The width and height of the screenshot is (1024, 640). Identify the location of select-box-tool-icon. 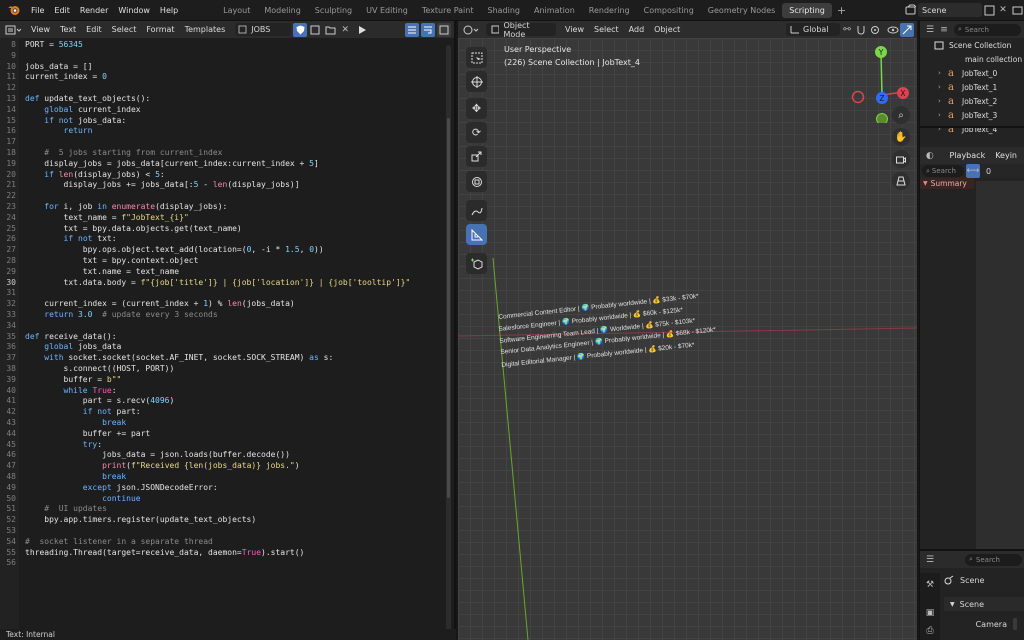
(476, 57).